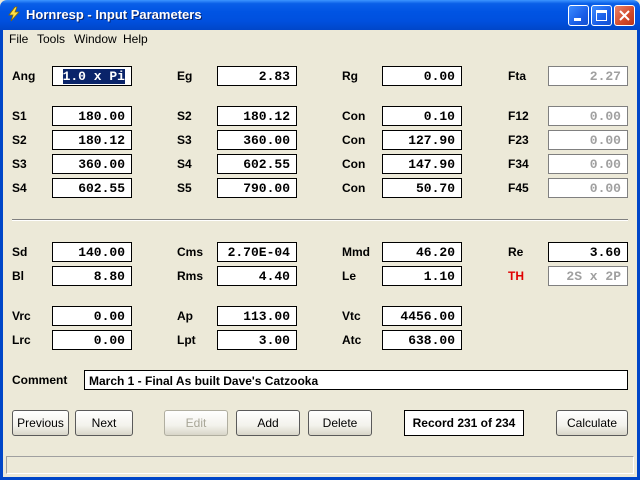  Describe the element at coordinates (19, 188) in the screenshot. I see `s4-label: S4` at that location.